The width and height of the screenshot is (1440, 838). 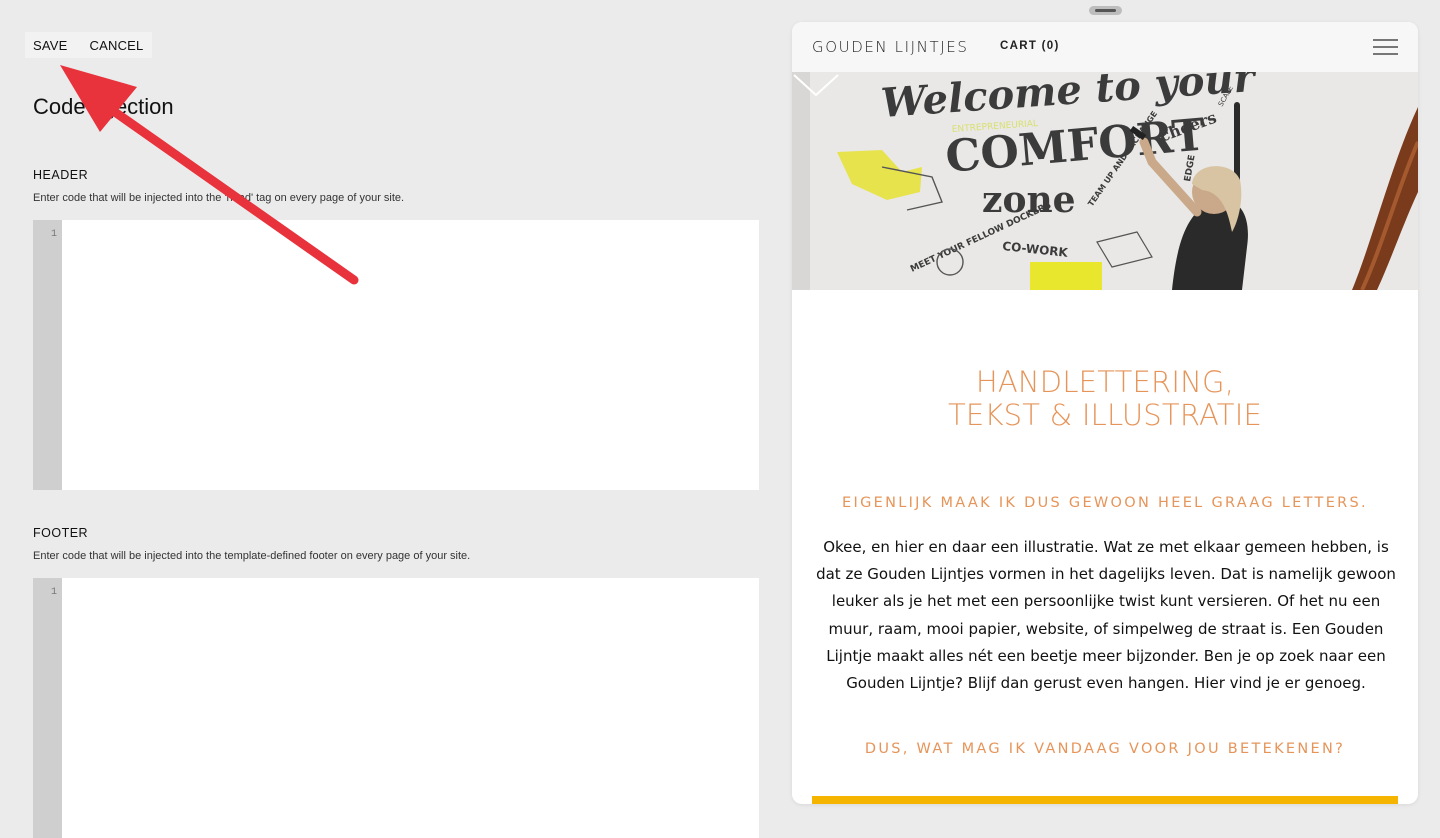 What do you see at coordinates (1105, 800) in the screenshot?
I see `accent-bar` at bounding box center [1105, 800].